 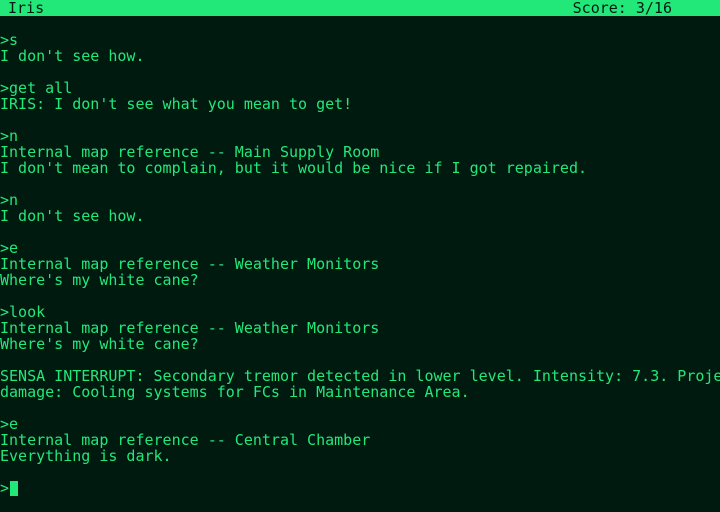 I want to click on status-bar: Iris Score: 3/16, so click(x=360, y=8).